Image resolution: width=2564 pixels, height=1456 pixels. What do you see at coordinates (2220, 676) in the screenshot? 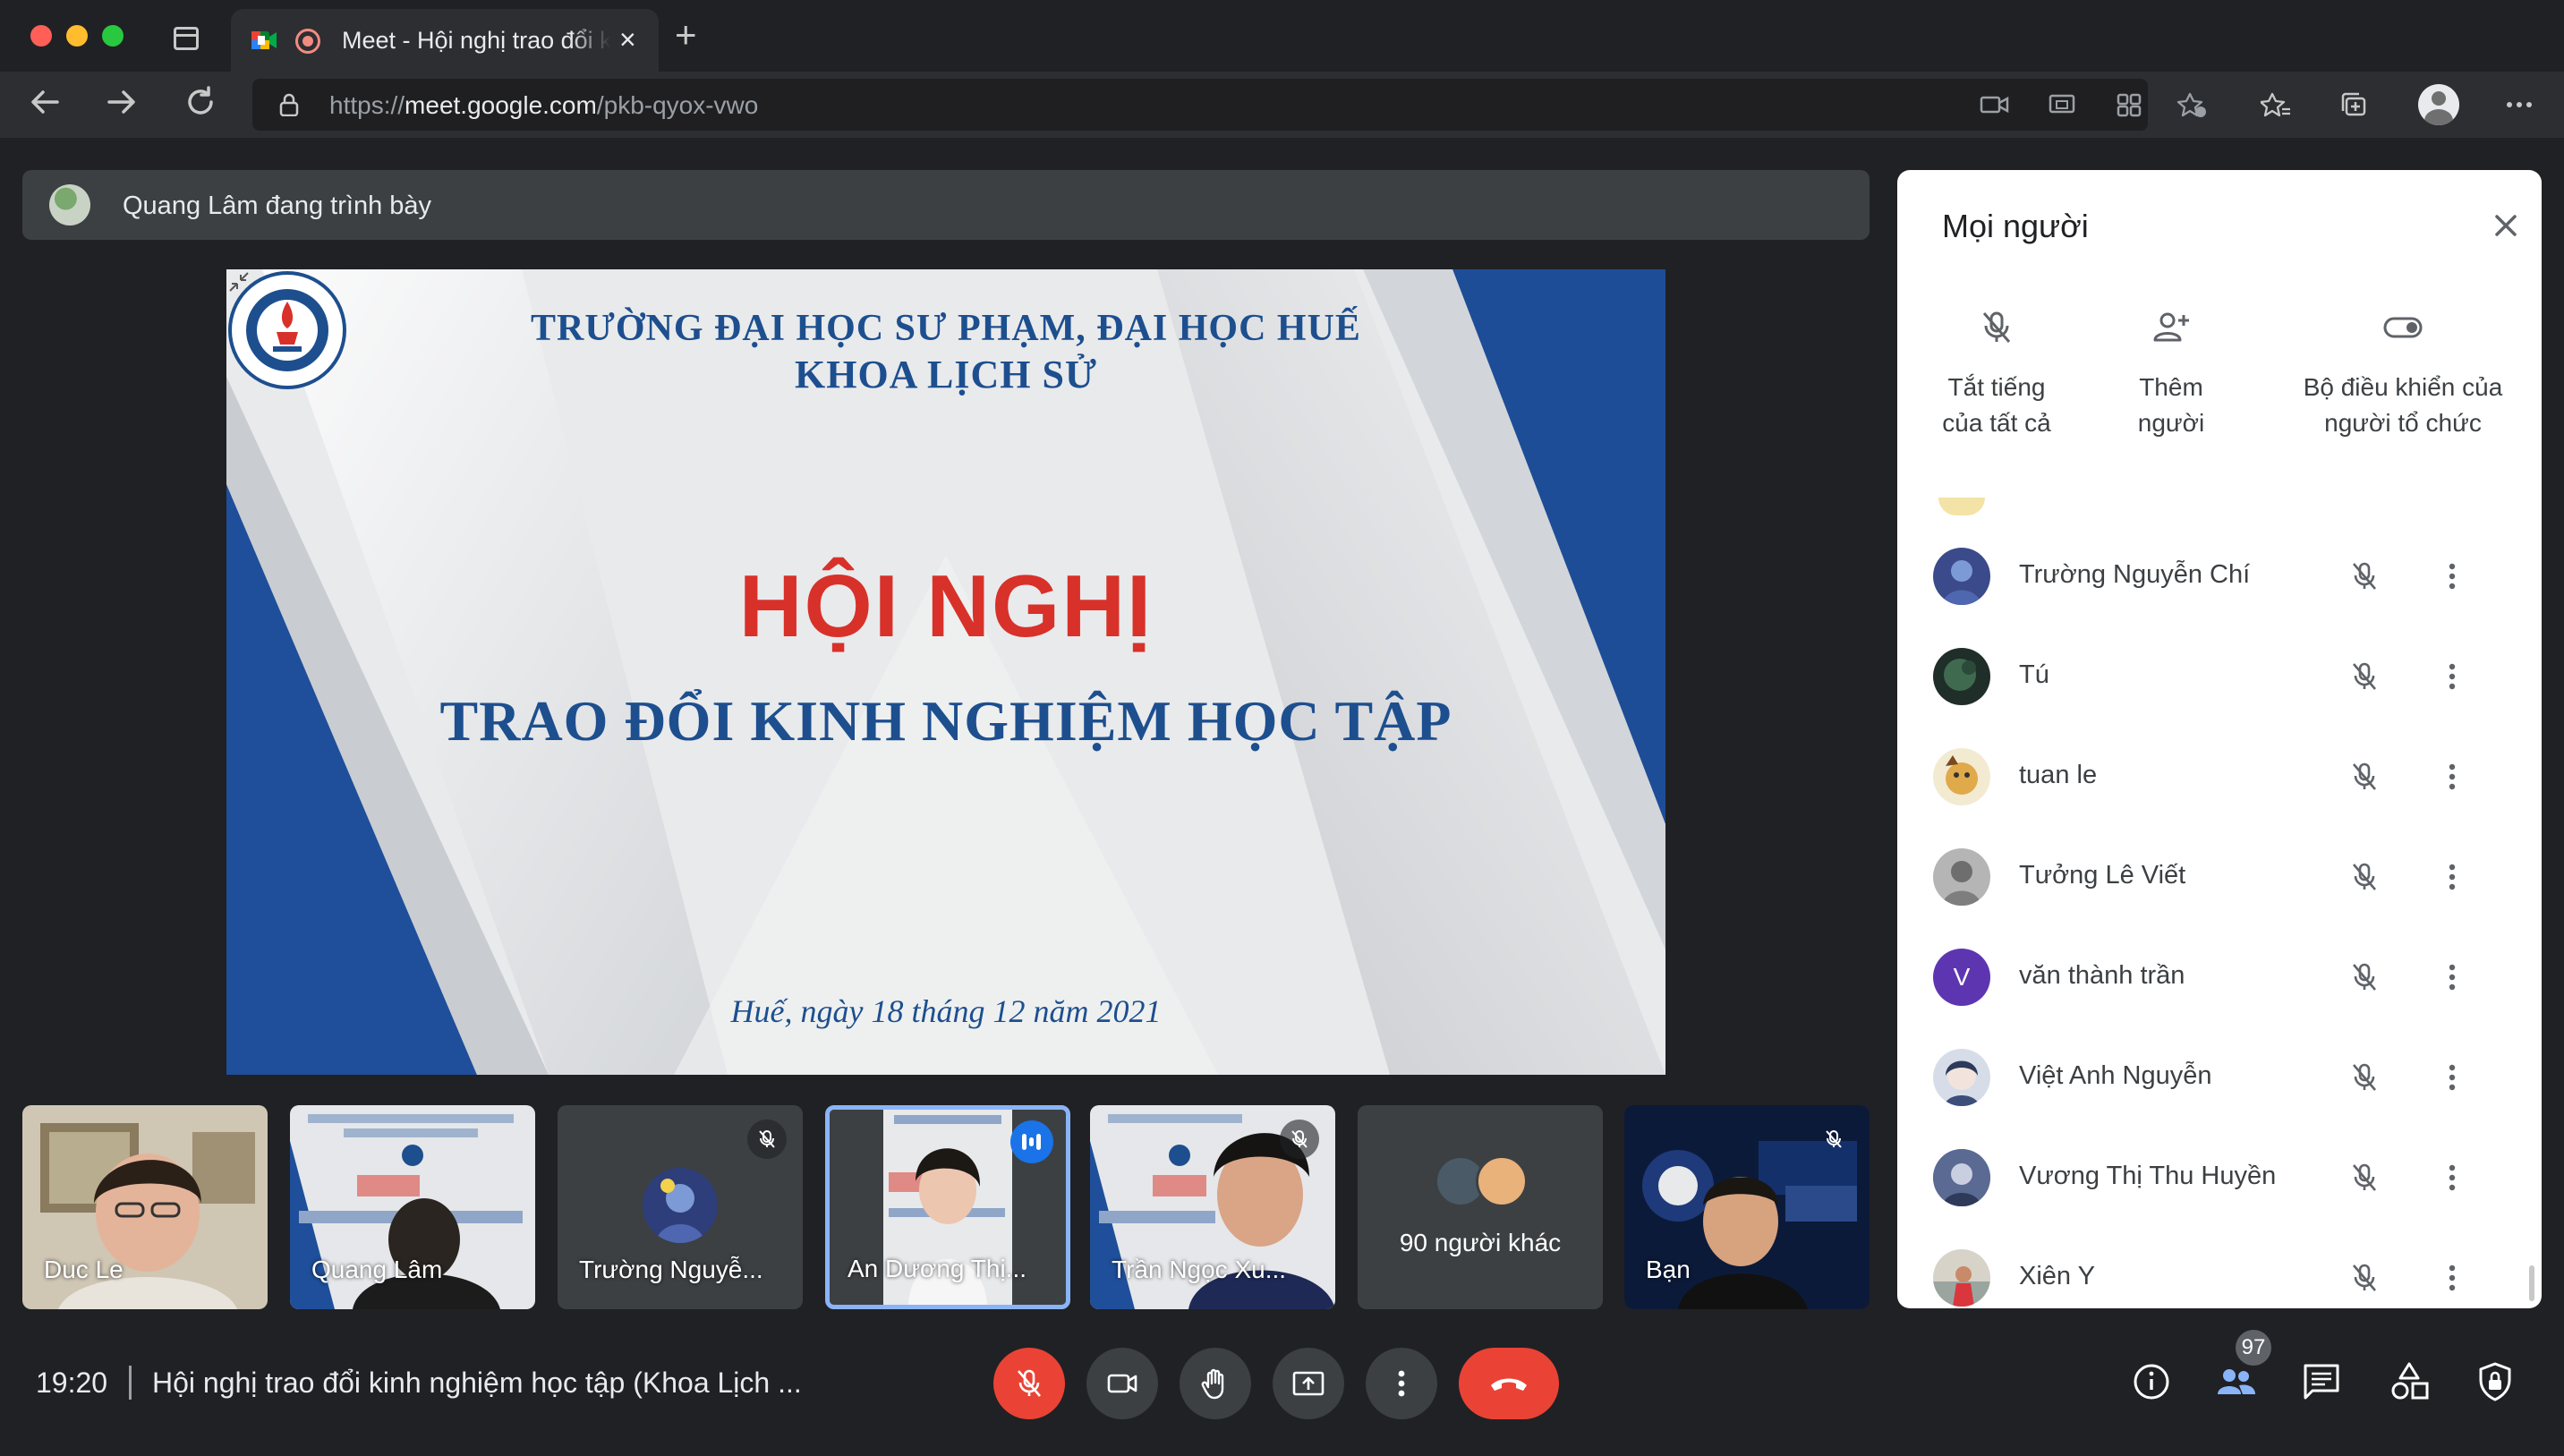
I see `participant-row: Tú` at bounding box center [2220, 676].